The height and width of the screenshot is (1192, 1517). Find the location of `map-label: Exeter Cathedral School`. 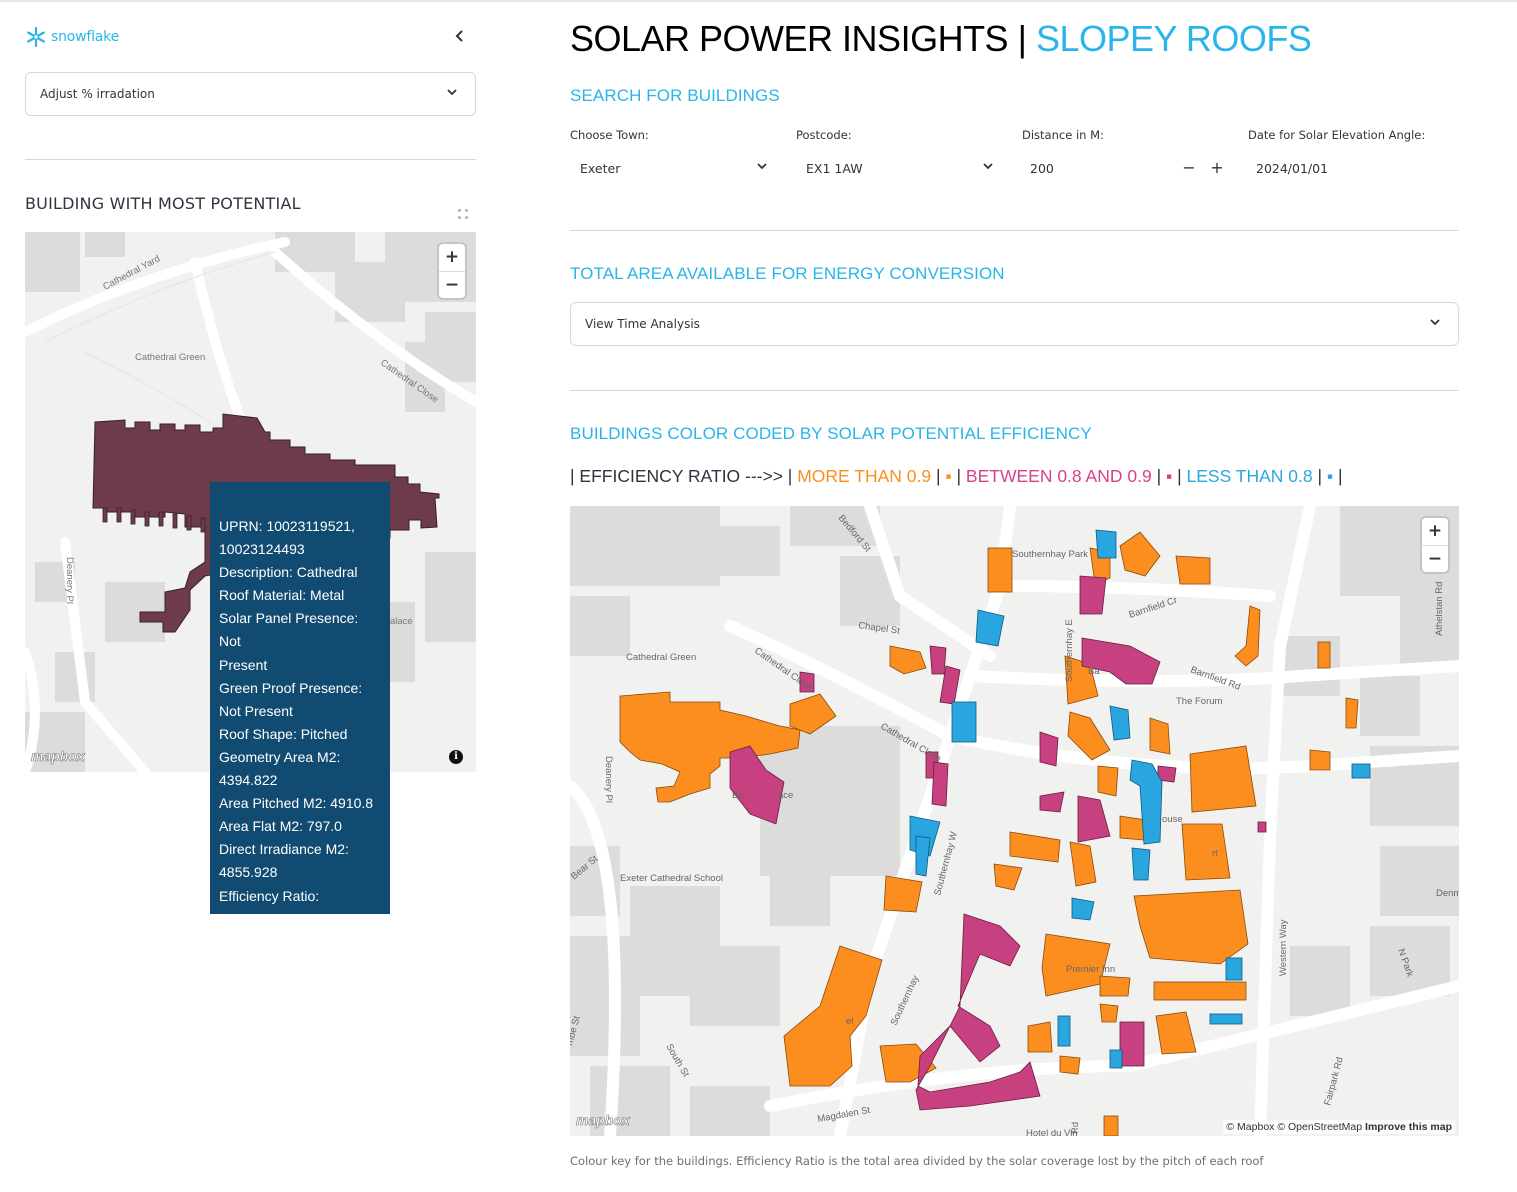

map-label: Exeter Cathedral School is located at coordinates (671, 878).